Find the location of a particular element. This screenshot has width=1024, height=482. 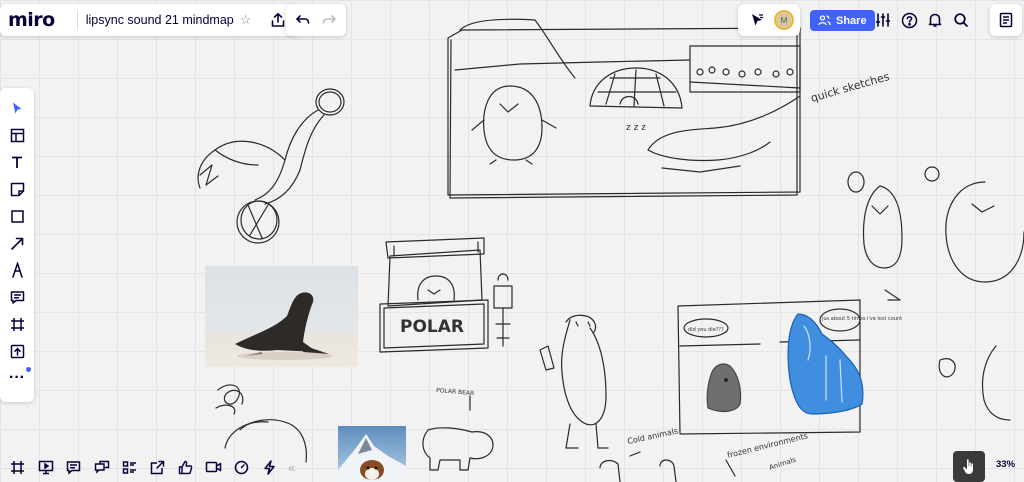

note-frozen-environments: frozen environments is located at coordinates (767, 445).